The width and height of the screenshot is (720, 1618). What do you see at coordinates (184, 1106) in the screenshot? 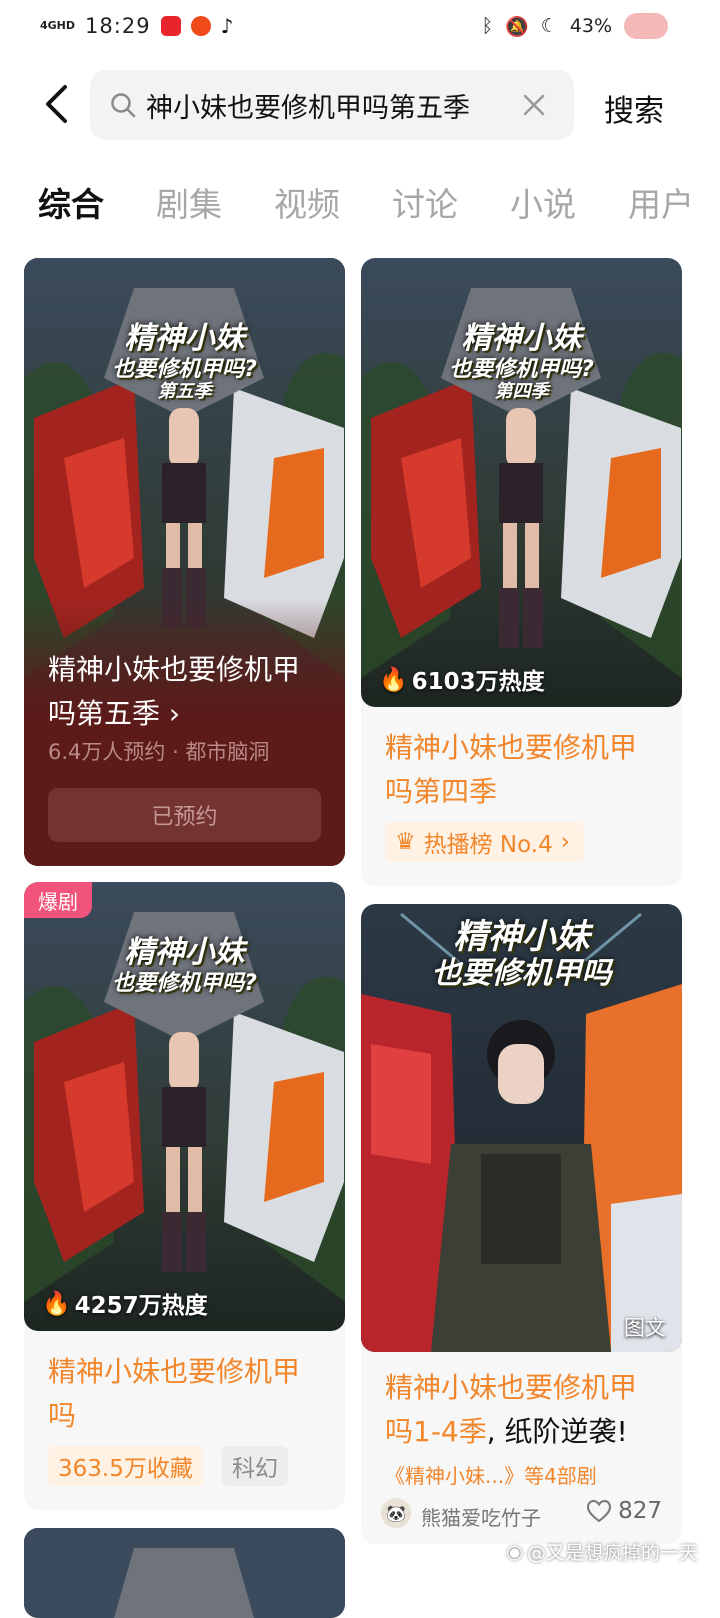
I see `poster-image: 爆剧 精神小妹 也要修机甲吗? 🔥 4257万热度` at bounding box center [184, 1106].